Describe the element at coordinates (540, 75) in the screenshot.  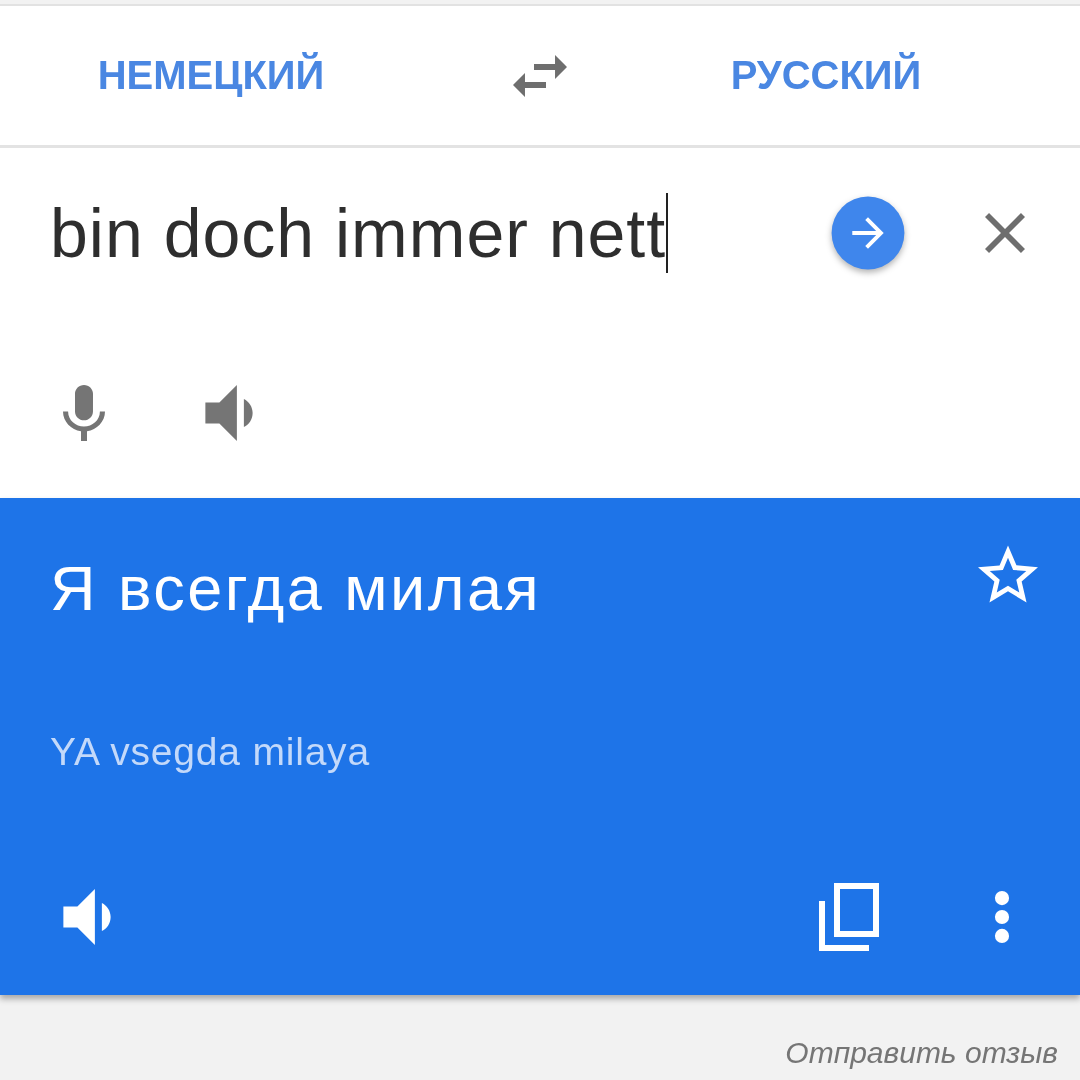
I see `swap-arrows-icon` at that location.